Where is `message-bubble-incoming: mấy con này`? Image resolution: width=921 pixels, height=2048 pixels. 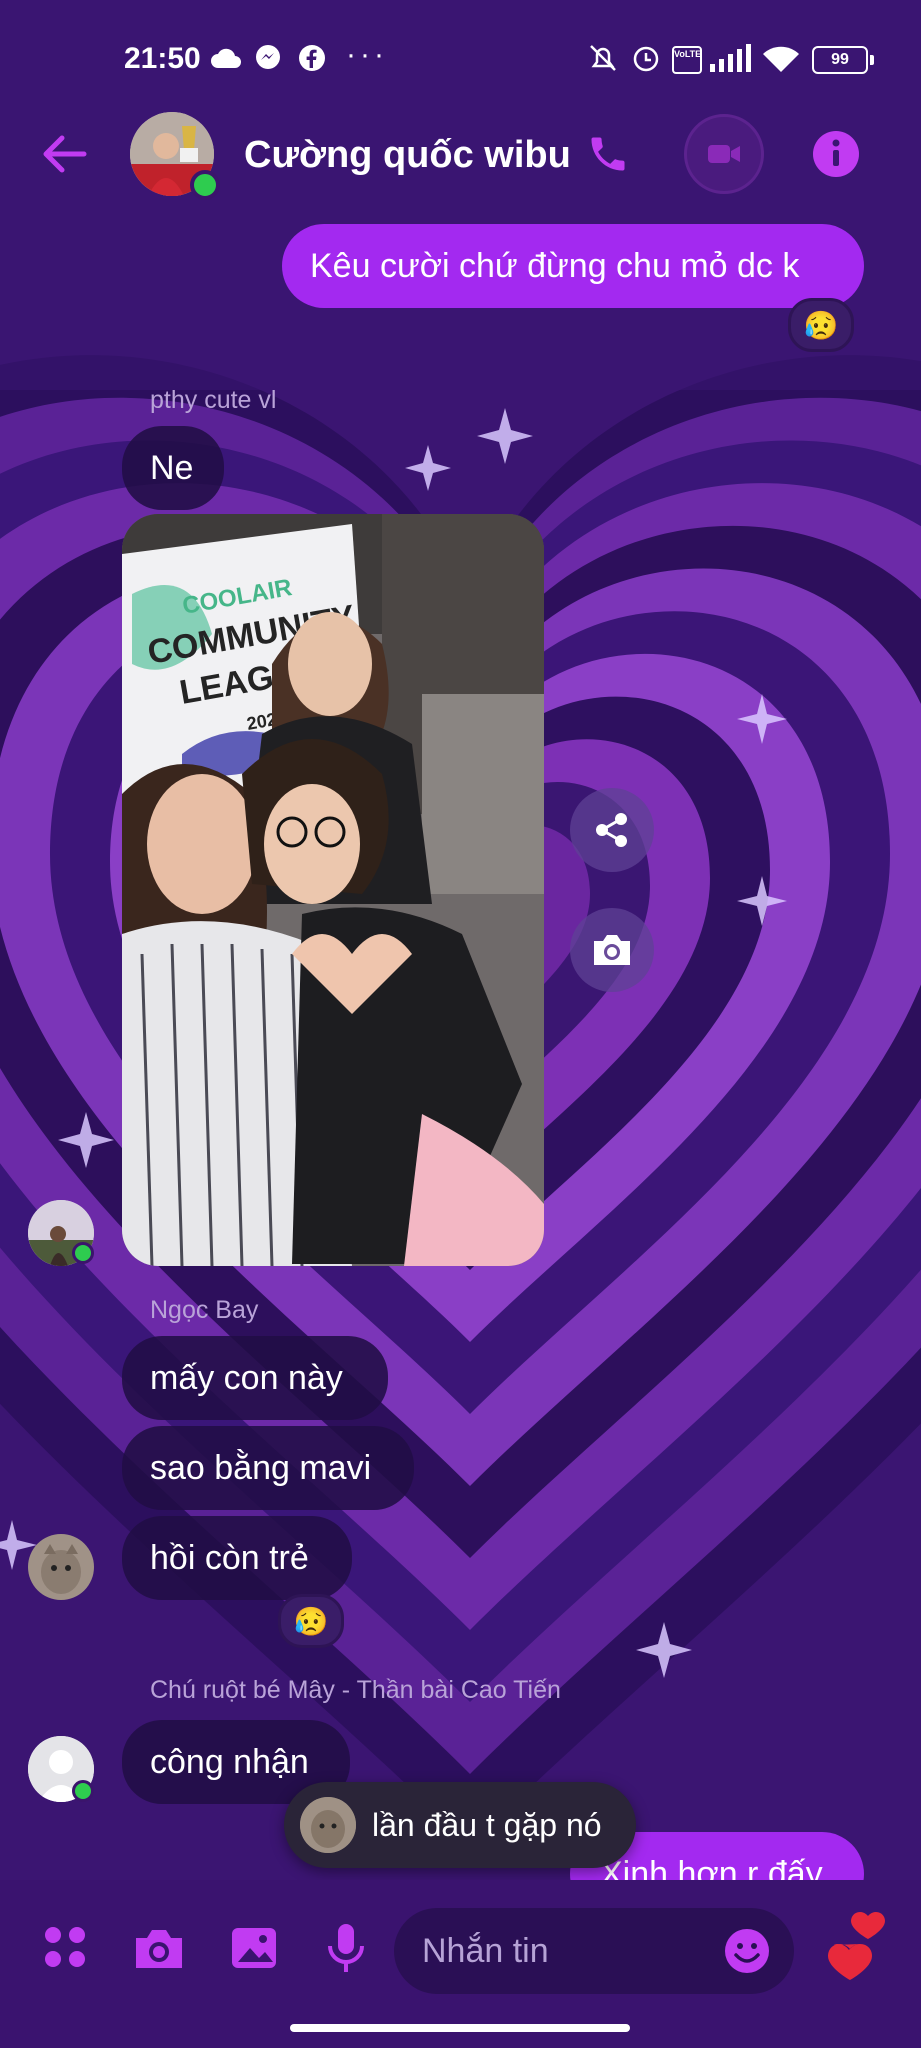 message-bubble-incoming: mấy con này is located at coordinates (255, 1378).